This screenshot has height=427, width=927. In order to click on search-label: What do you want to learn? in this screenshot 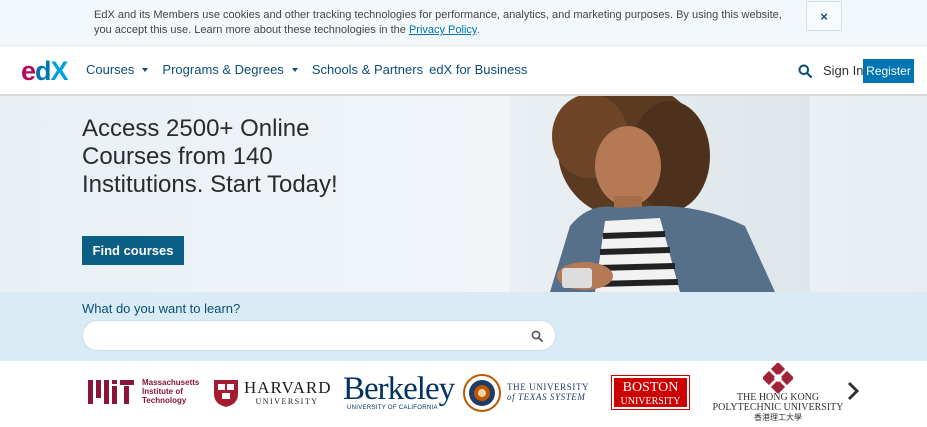, I will do `click(161, 308)`.